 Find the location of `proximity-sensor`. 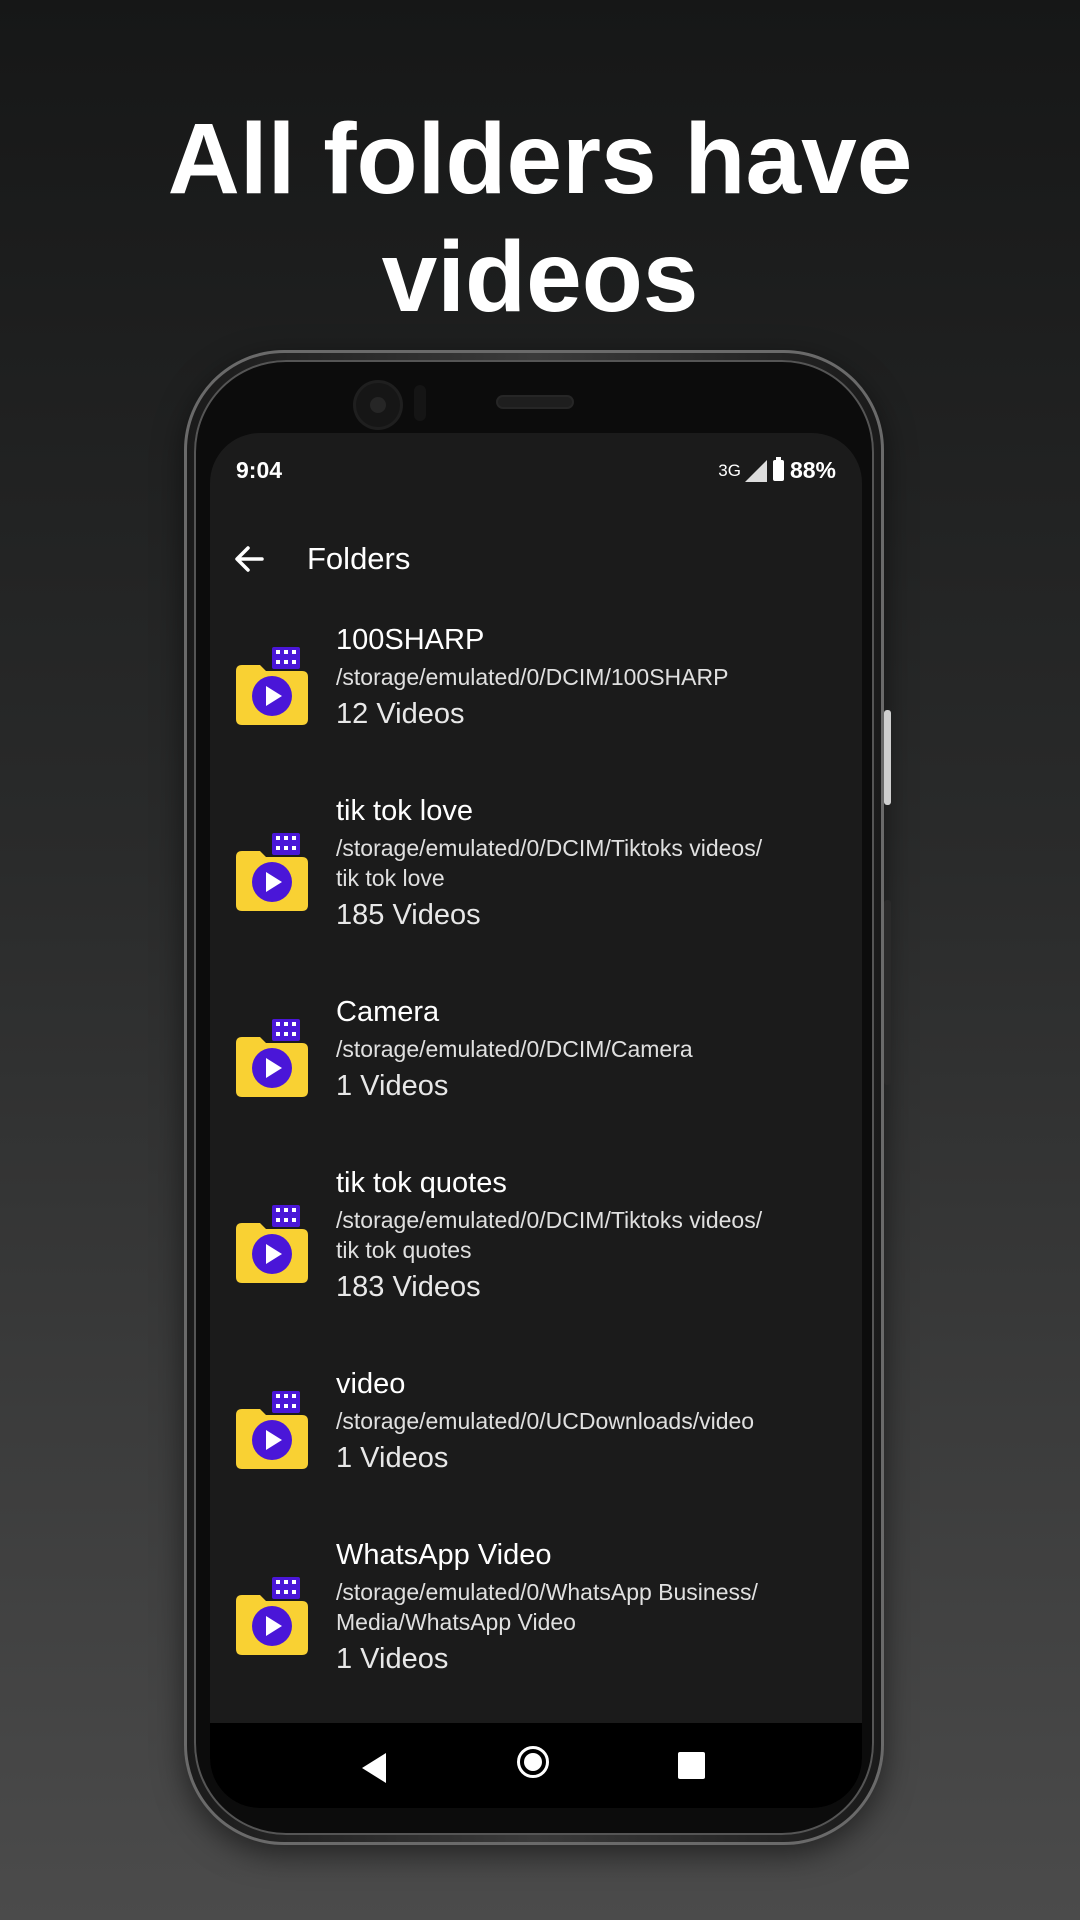

proximity-sensor is located at coordinates (420, 403).